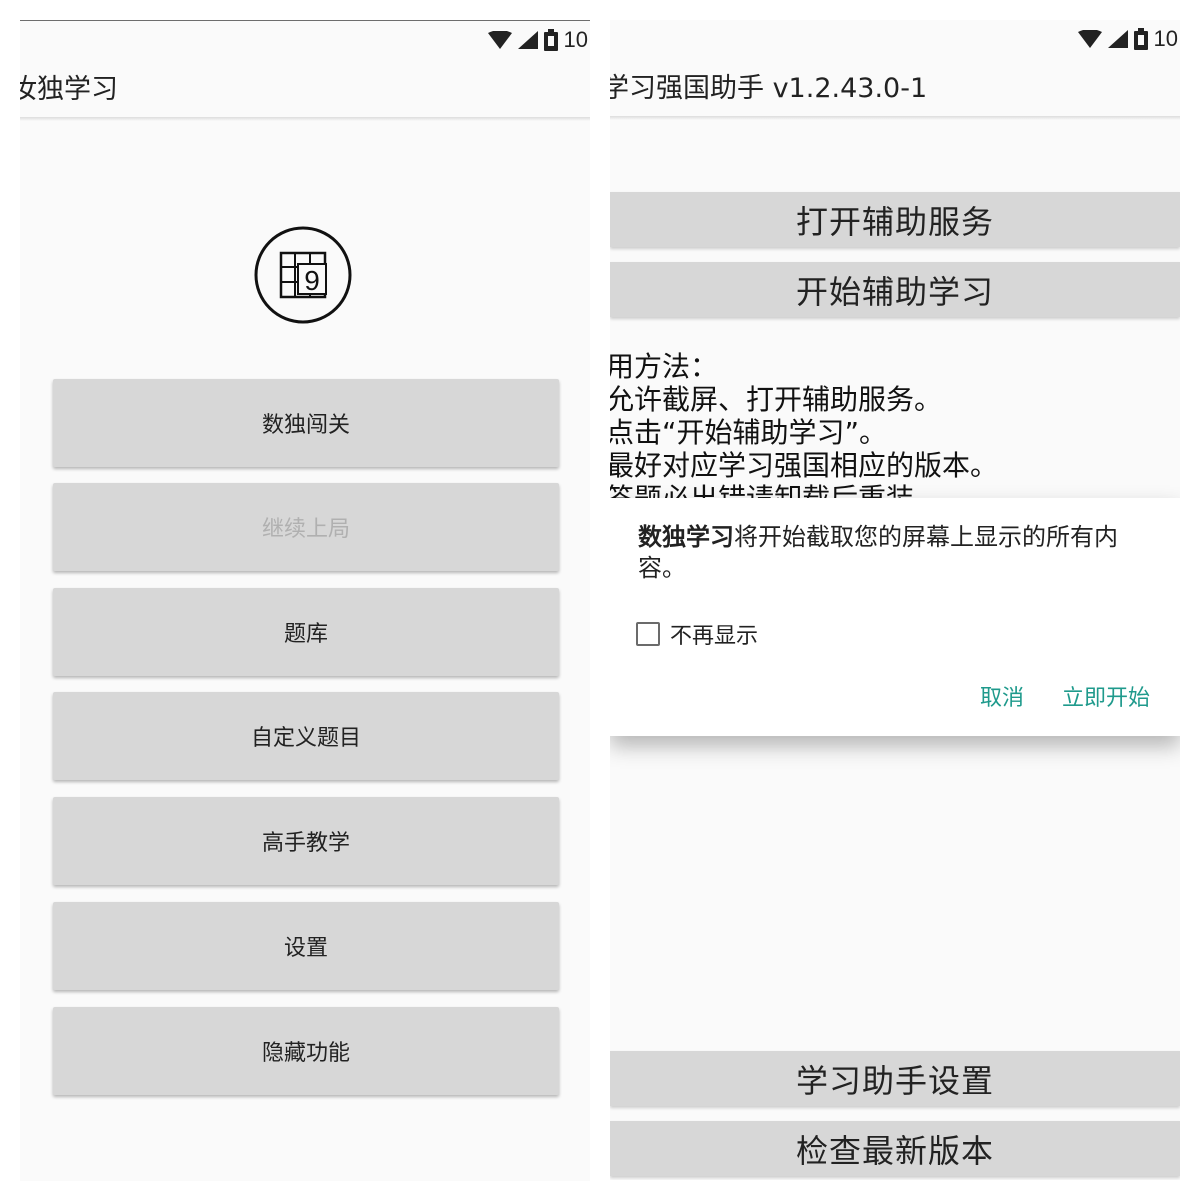 The height and width of the screenshot is (1200, 1200). I want to click on dialog-actions: 取消 立即开始, so click(1065, 696).